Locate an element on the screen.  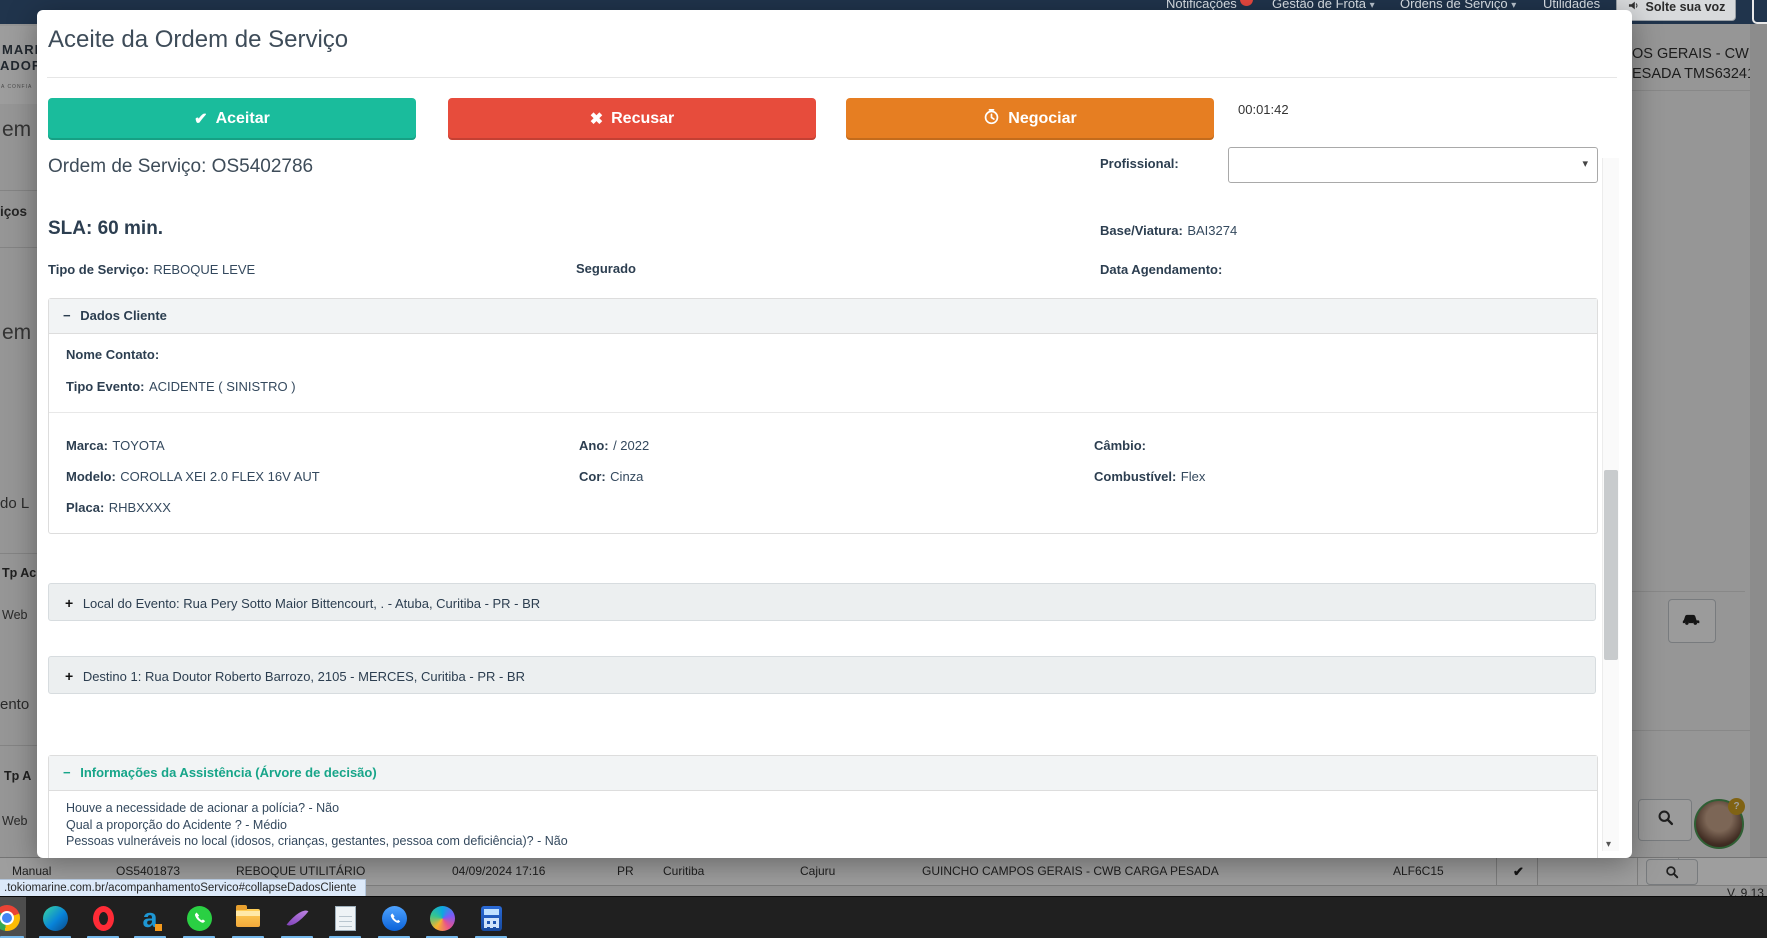
copilot-icon is located at coordinates (442, 918).